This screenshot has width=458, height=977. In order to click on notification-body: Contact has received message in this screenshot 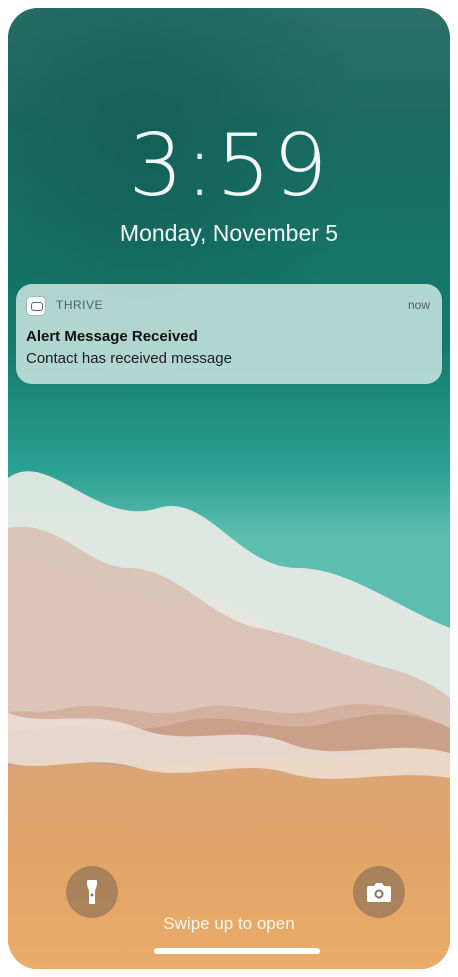, I will do `click(129, 358)`.